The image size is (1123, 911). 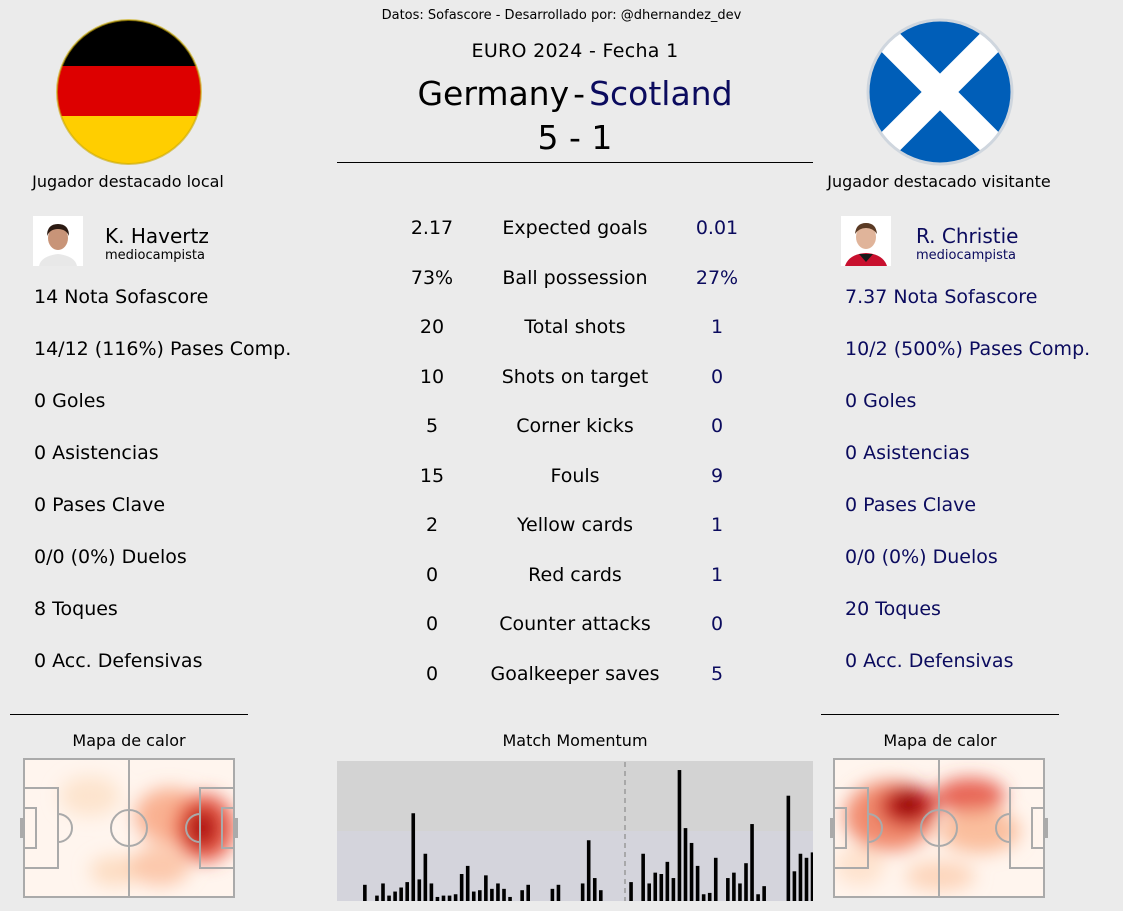 I want to click on stat-home-value: 73%, so click(x=432, y=277).